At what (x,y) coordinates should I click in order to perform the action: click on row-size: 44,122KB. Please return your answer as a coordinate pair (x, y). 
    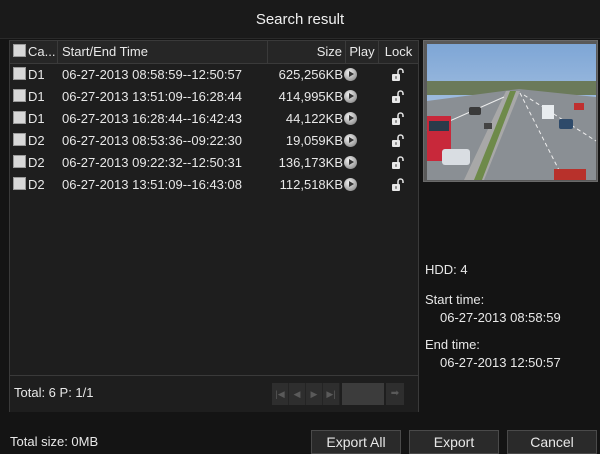
    Looking at the image, I should click on (314, 118).